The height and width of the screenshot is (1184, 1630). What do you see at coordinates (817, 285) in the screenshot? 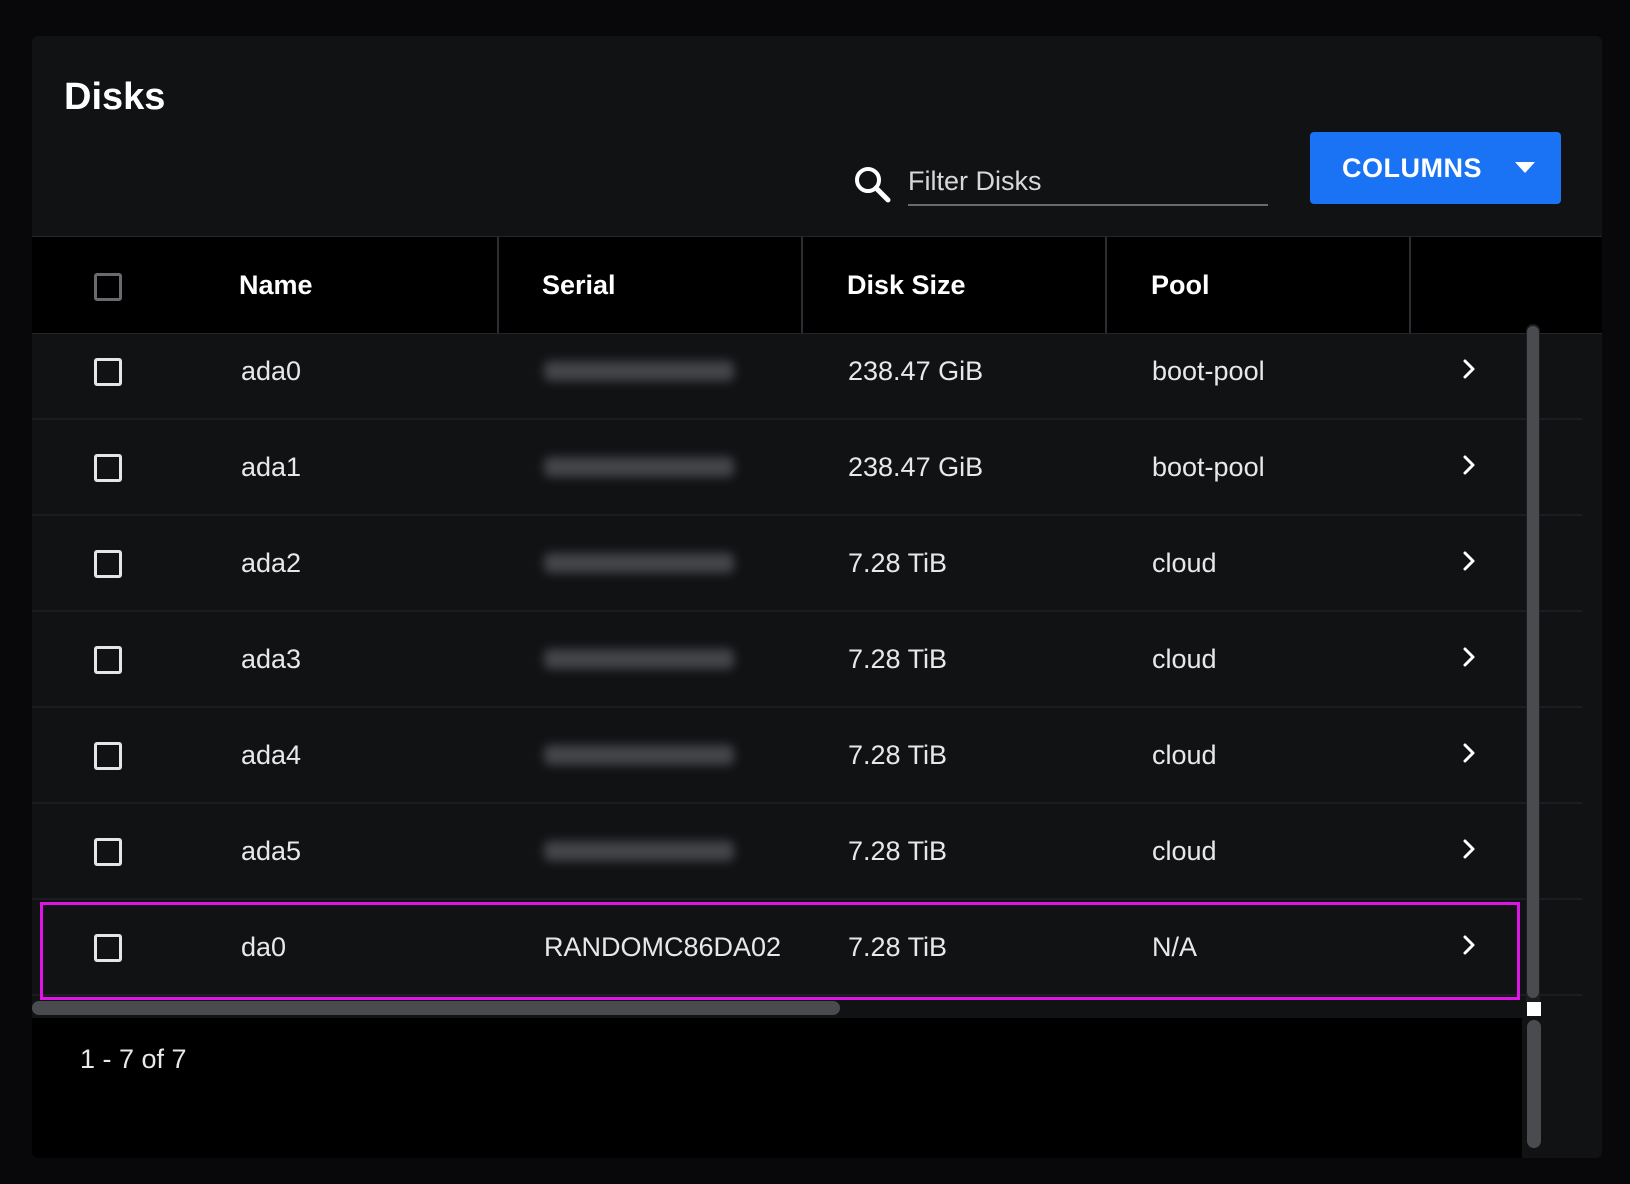
I see `table-header: Name Serial Disk Size Pool` at bounding box center [817, 285].